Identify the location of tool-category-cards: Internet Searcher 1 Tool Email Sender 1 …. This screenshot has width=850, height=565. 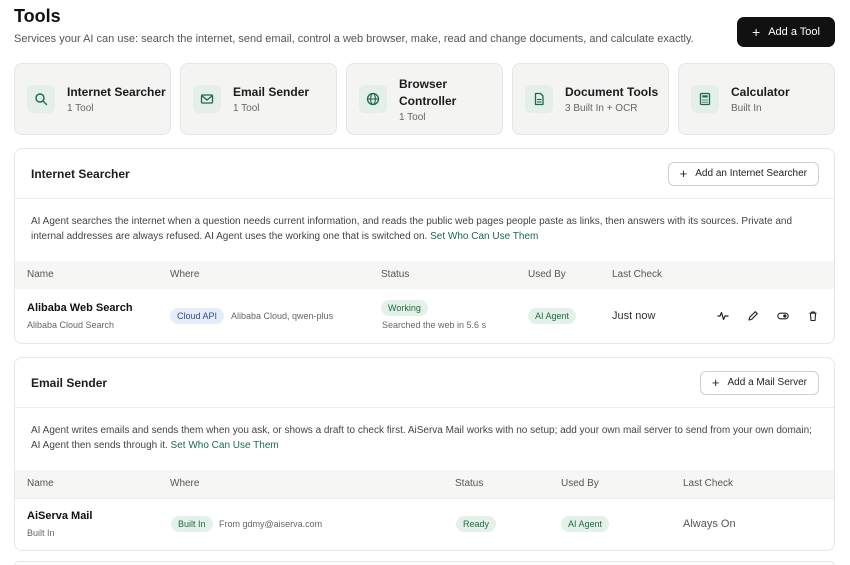
(424, 99).